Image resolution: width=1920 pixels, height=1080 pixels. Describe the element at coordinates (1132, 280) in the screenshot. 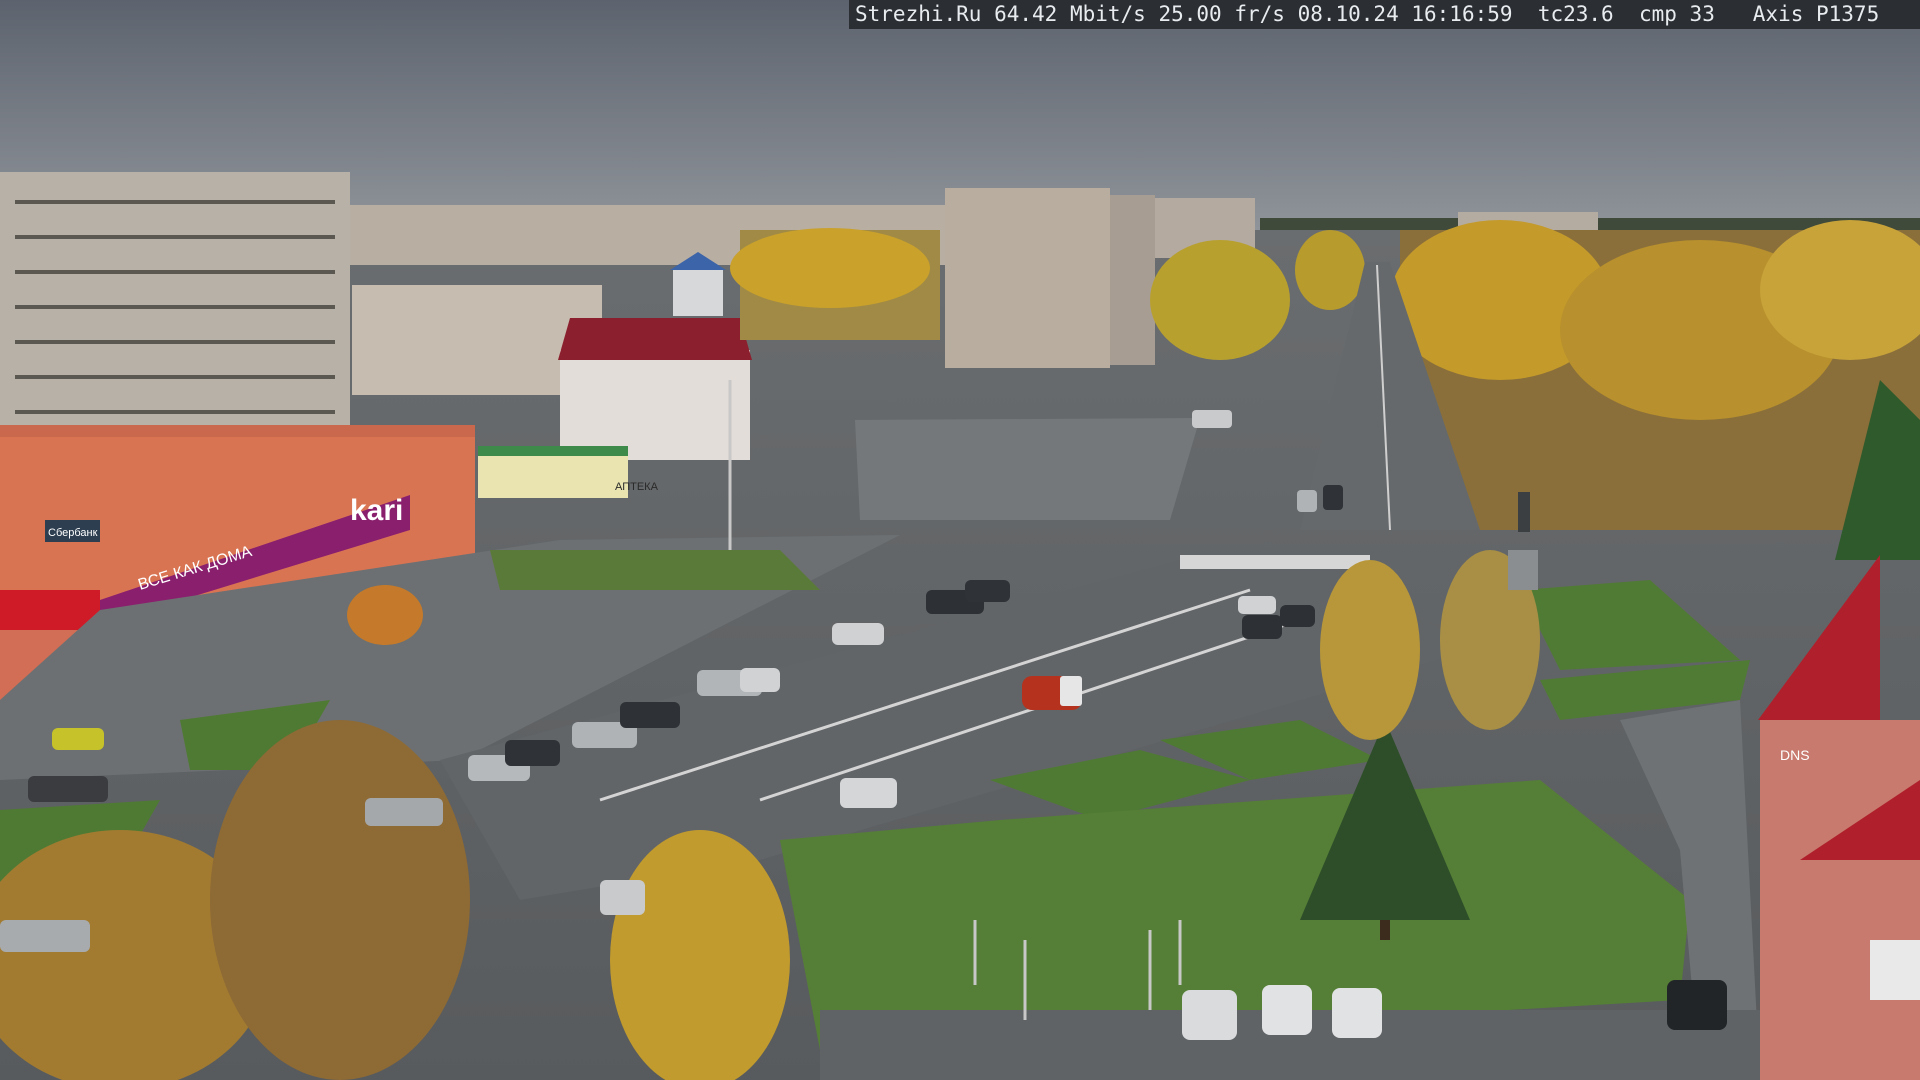

I see `tall-building-center-tower` at that location.